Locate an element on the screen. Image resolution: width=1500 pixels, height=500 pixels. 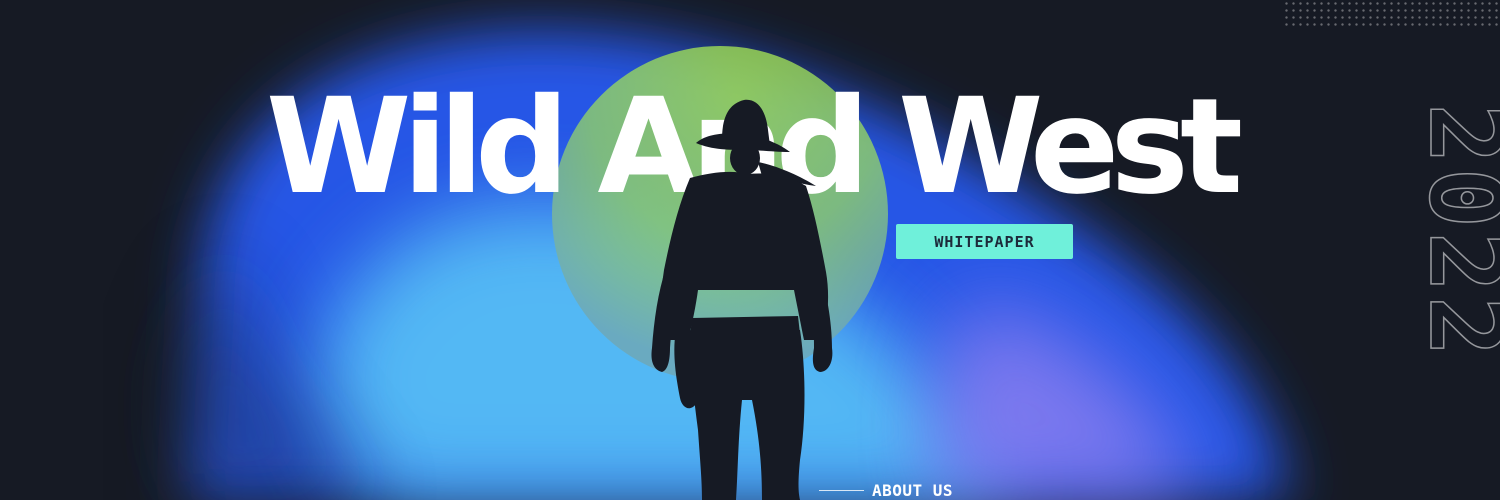
about-us-link: ABOUT US is located at coordinates (886, 489).